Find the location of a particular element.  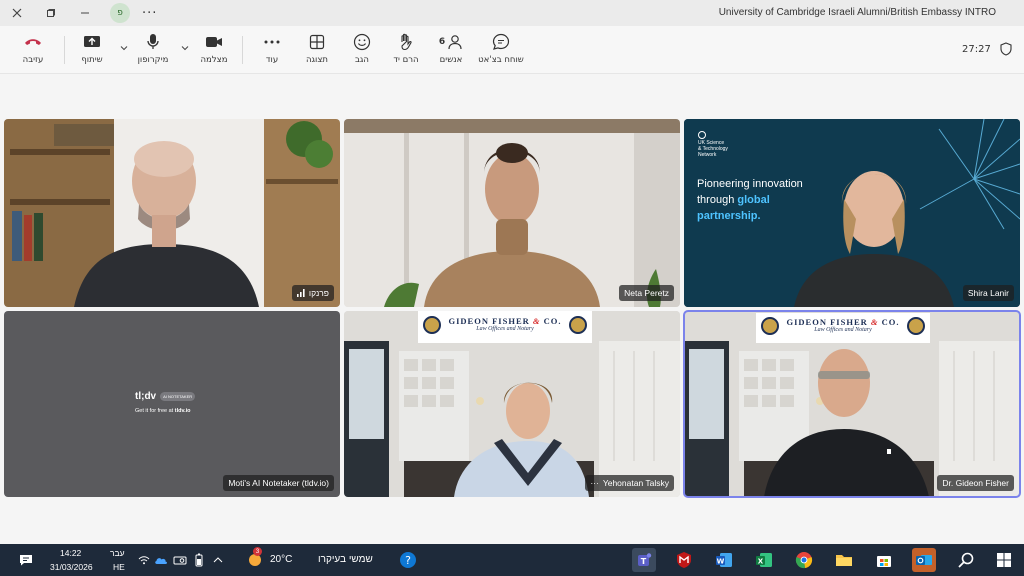

divider is located at coordinates (242, 50).